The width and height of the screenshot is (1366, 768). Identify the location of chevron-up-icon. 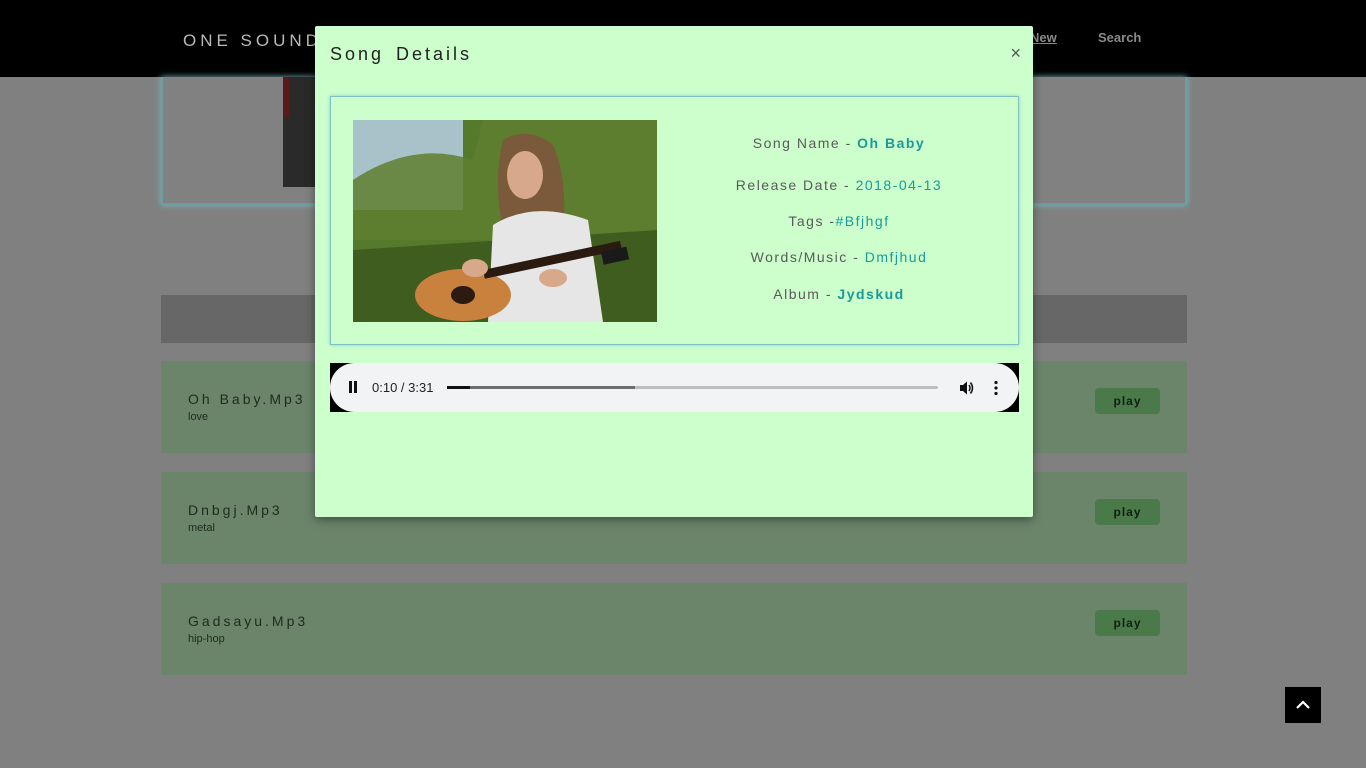
(1303, 704).